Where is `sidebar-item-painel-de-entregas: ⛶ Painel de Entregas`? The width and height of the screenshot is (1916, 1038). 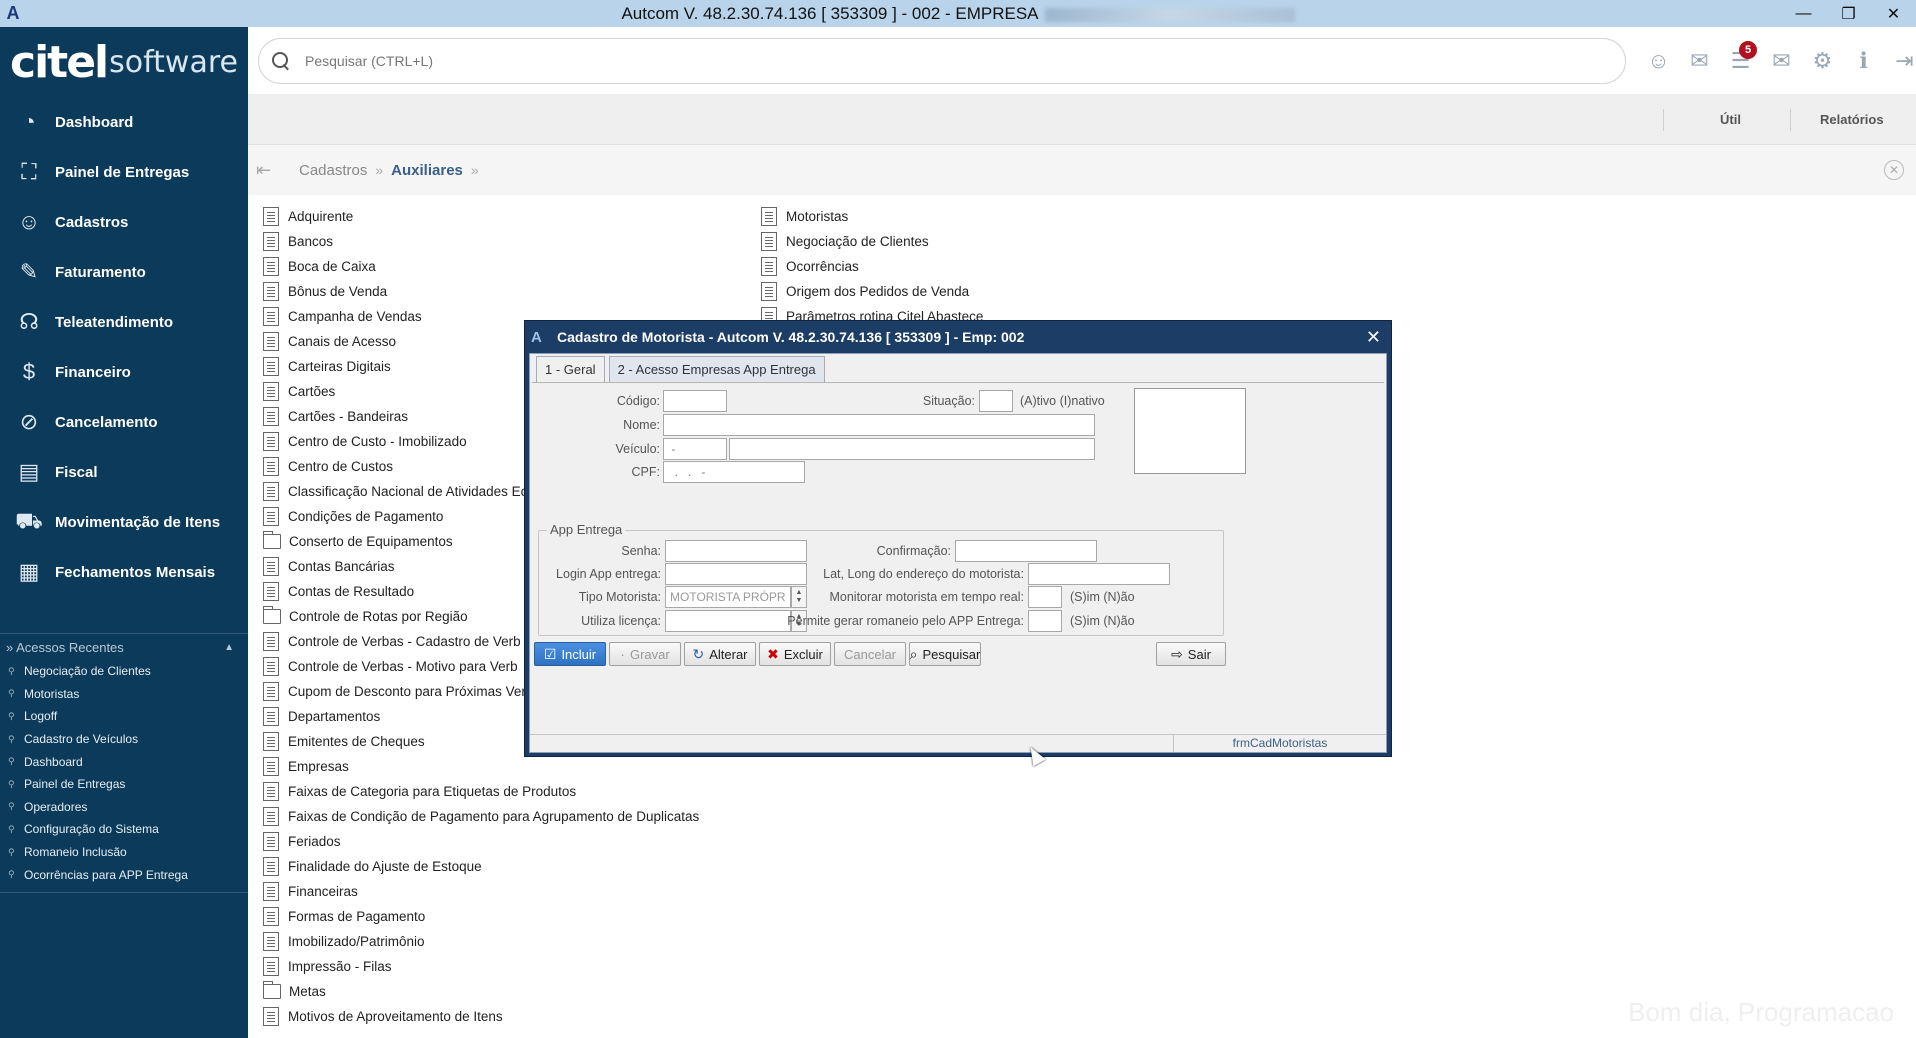 sidebar-item-painel-de-entregas: ⛶ Painel de Entregas is located at coordinates (124, 172).